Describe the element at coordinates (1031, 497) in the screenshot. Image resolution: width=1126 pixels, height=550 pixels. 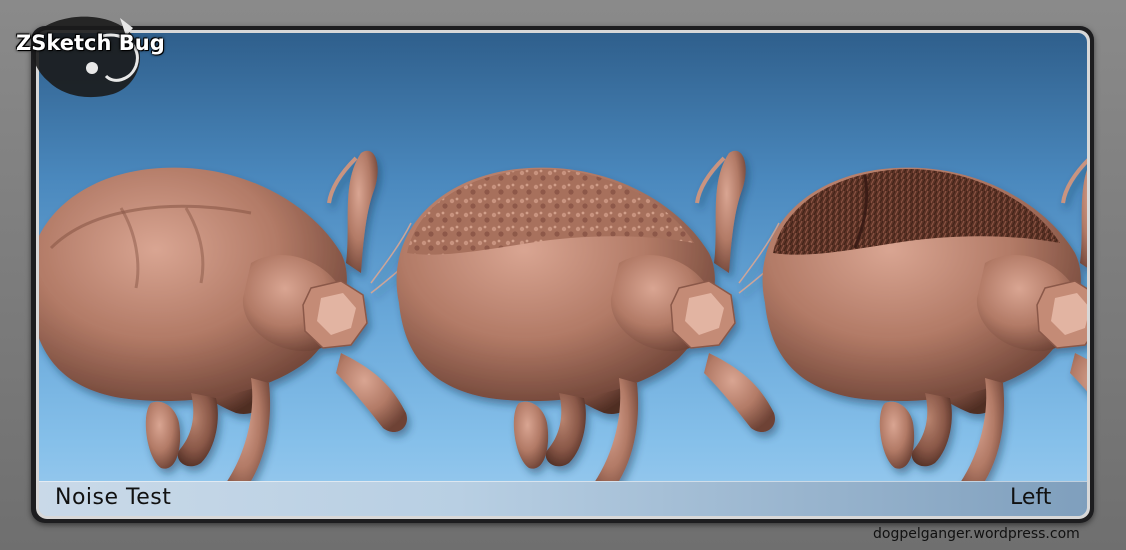
I see `caption-right: Left` at that location.